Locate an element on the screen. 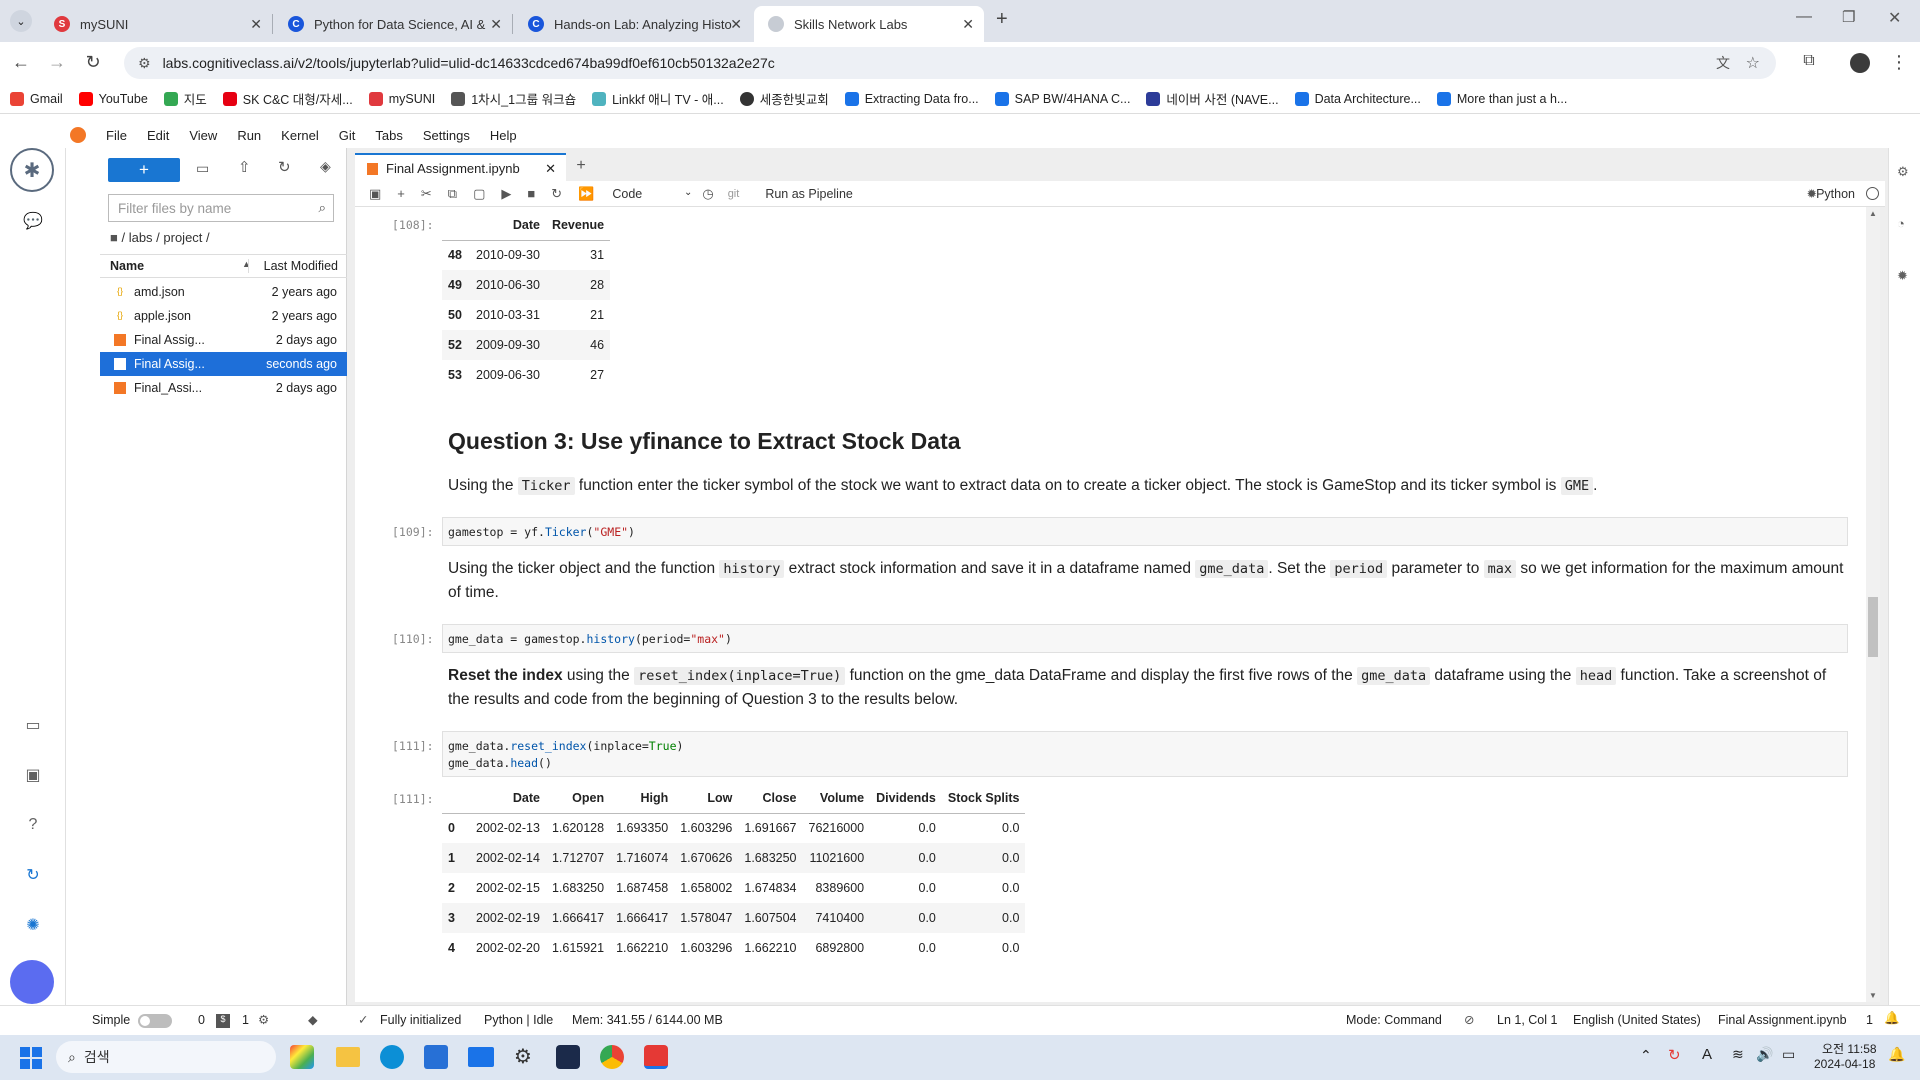 Image resolution: width=1920 pixels, height=1080 pixels. spellcheck-language: English (United States) is located at coordinates (1637, 1020).